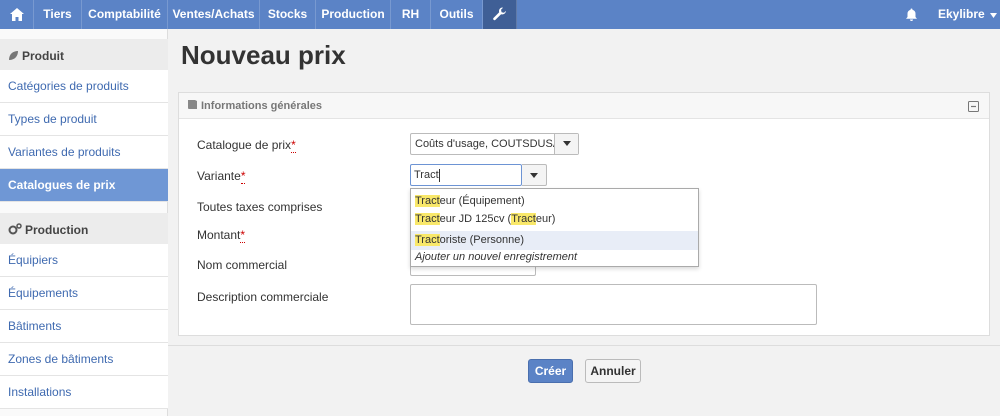 Image resolution: width=1000 pixels, height=416 pixels. I want to click on sidebar-item-installations: Installations, so click(84, 392).